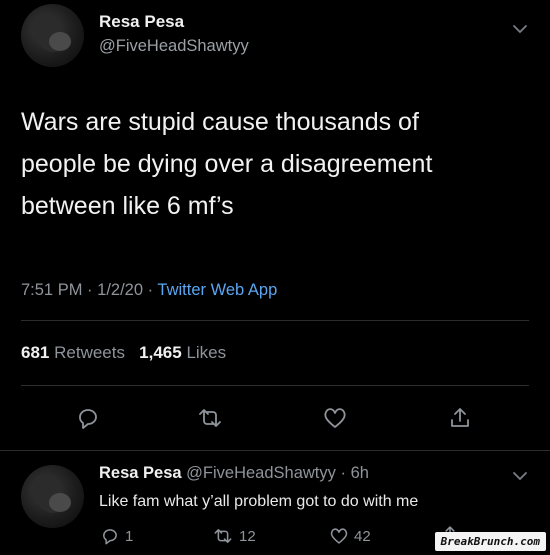 Image resolution: width=550 pixels, height=555 pixels. Describe the element at coordinates (362, 536) in the screenshot. I see `like-count: 42` at that location.